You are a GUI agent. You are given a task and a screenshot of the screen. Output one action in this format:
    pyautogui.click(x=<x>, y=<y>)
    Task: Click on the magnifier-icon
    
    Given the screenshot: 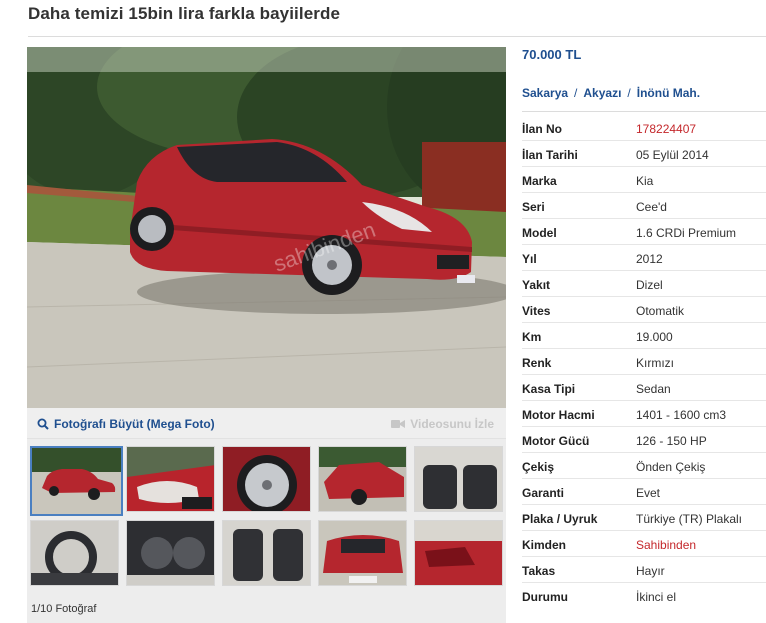 What is the action you would take?
    pyautogui.click(x=43, y=424)
    